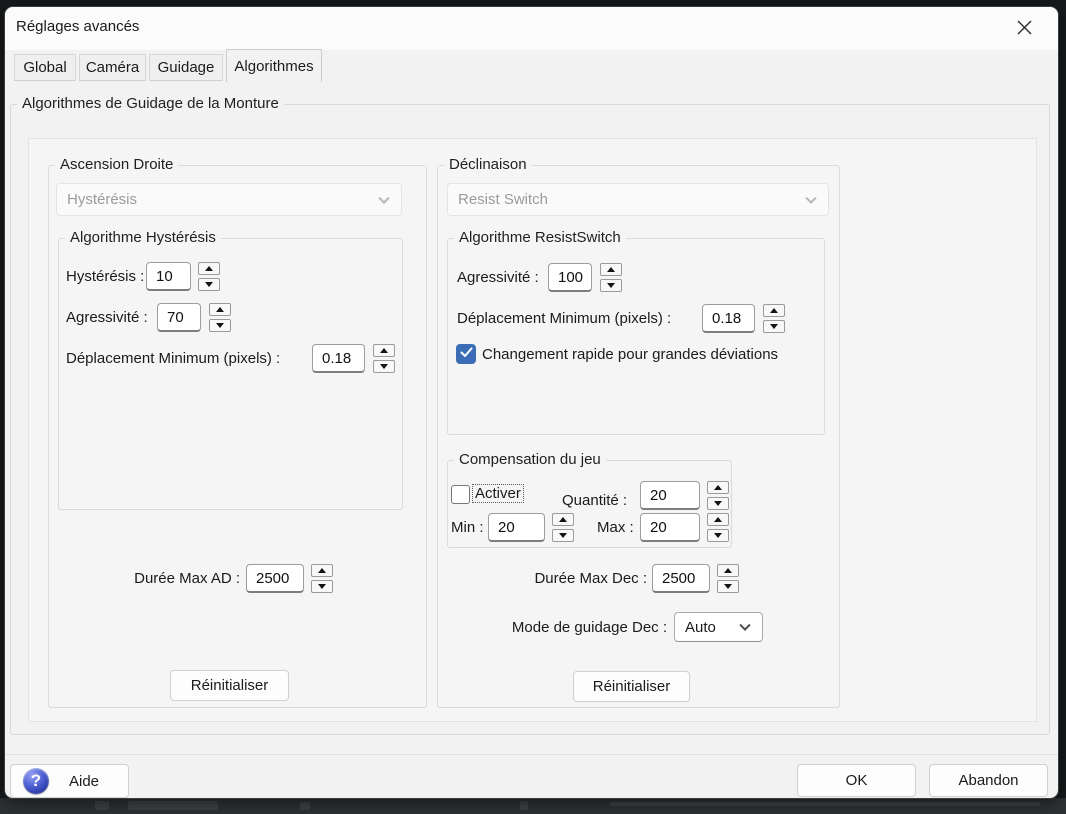 This screenshot has width=1066, height=814. I want to click on backlash-amount-spinner, so click(718, 495).